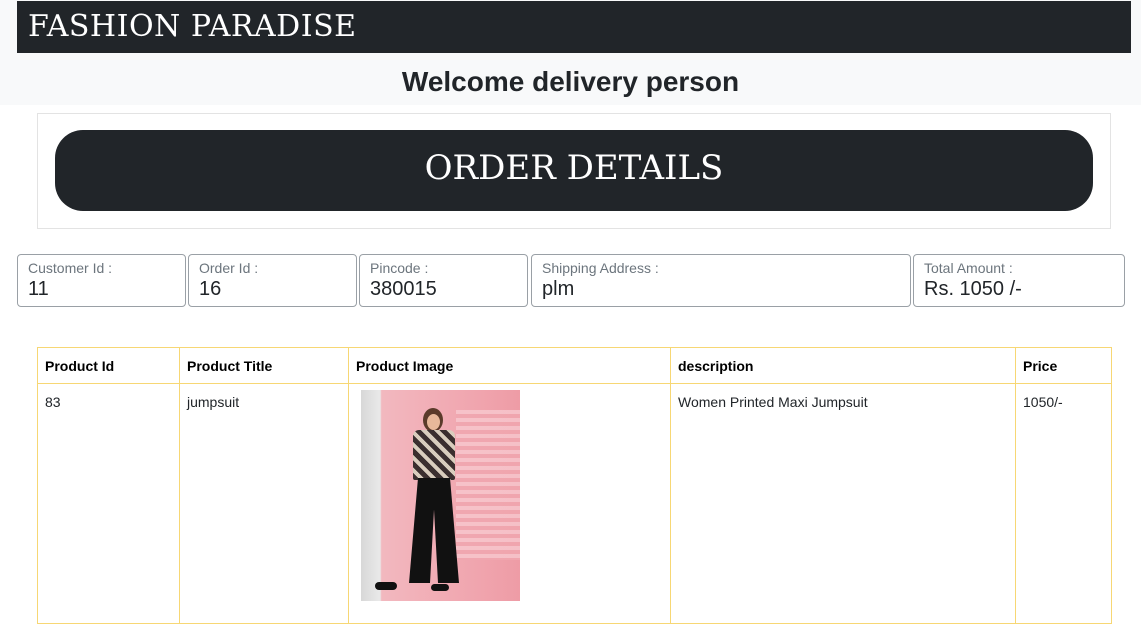 Image resolution: width=1141 pixels, height=624 pixels. Describe the element at coordinates (101, 280) in the screenshot. I see `customer-id-field: Customer Id : 11` at that location.